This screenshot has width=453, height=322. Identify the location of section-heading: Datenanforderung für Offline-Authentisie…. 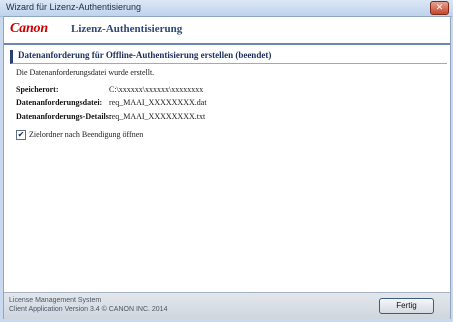
(228, 57).